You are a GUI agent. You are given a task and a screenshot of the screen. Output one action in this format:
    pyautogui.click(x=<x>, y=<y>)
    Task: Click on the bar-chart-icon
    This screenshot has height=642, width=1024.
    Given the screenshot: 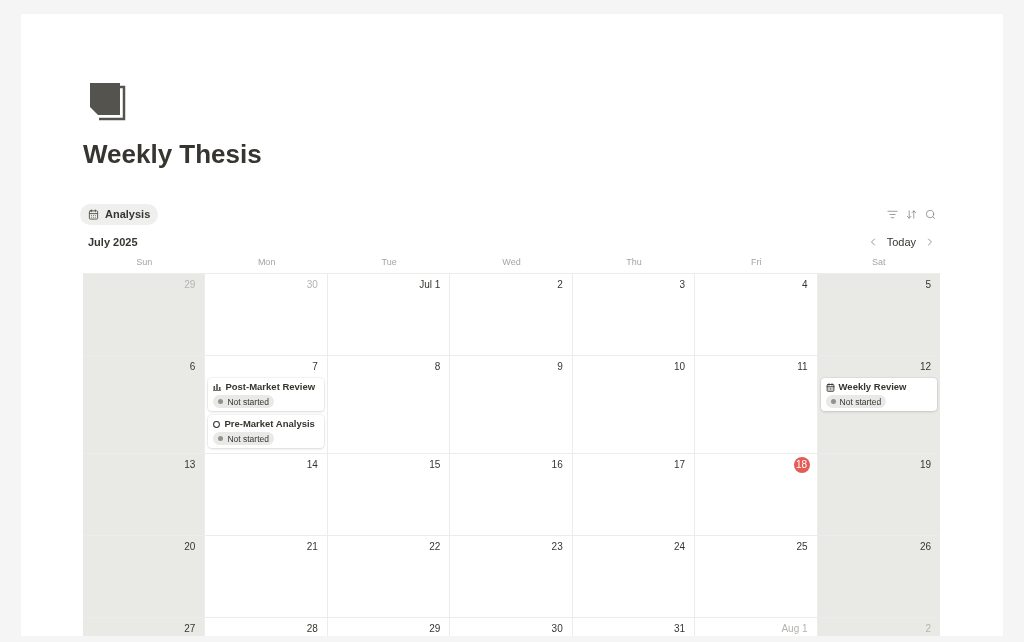 What is the action you would take?
    pyautogui.click(x=217, y=387)
    